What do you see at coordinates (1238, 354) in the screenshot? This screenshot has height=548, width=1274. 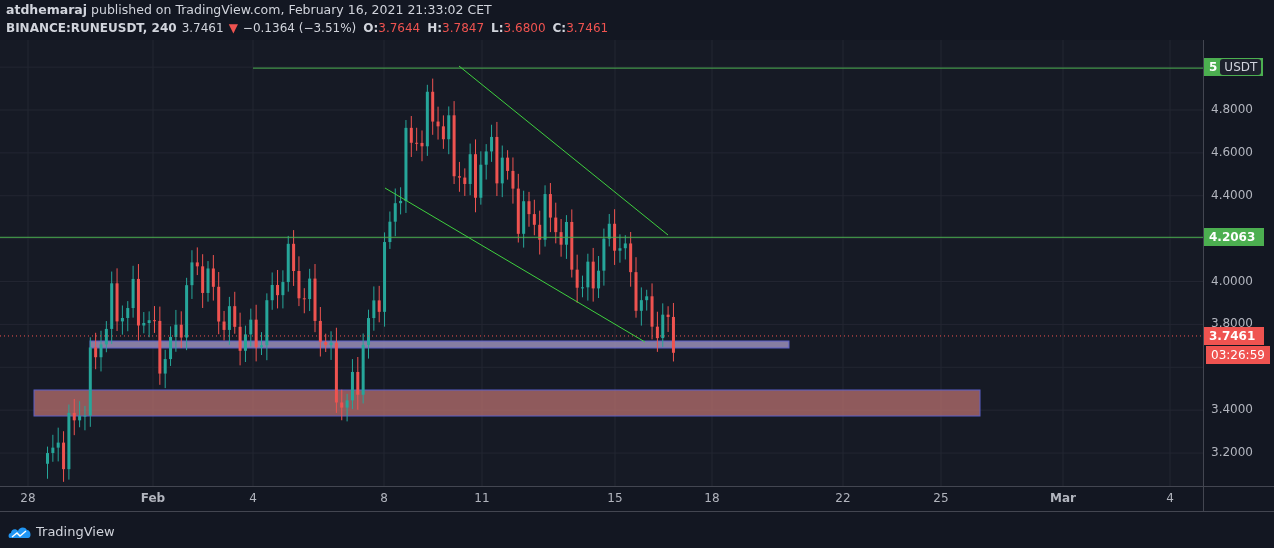 I see `countdown-badge: 03:26:59` at bounding box center [1238, 354].